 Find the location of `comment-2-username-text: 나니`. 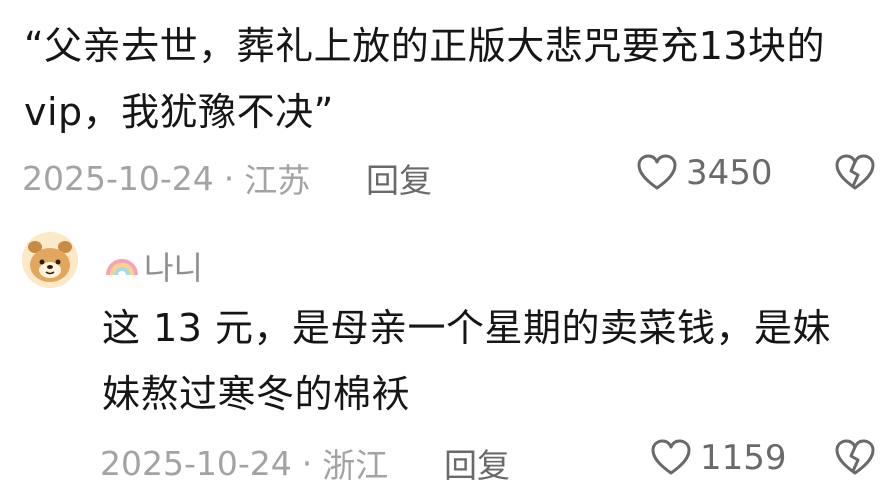

comment-2-username-text: 나니 is located at coordinates (173, 268).